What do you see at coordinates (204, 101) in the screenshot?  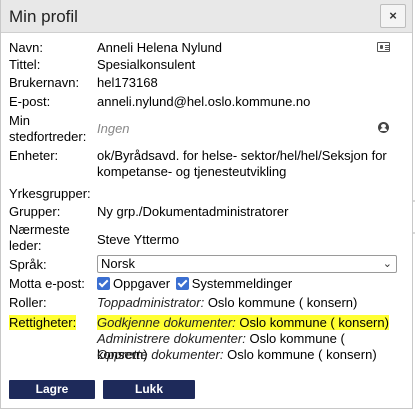 I see `epost-value: anneli.nylund@hel.oslo.kommune.no` at bounding box center [204, 101].